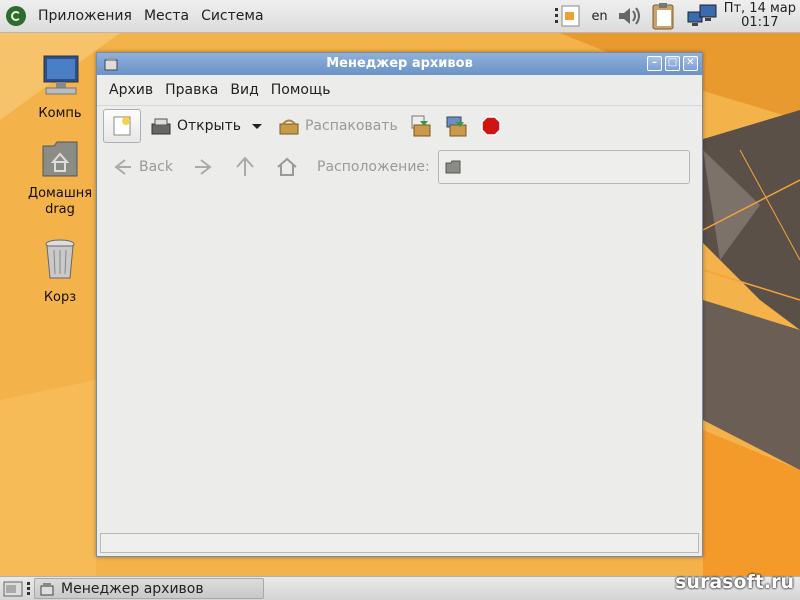 This screenshot has height=600, width=800. I want to click on forward-button, so click(203, 167).